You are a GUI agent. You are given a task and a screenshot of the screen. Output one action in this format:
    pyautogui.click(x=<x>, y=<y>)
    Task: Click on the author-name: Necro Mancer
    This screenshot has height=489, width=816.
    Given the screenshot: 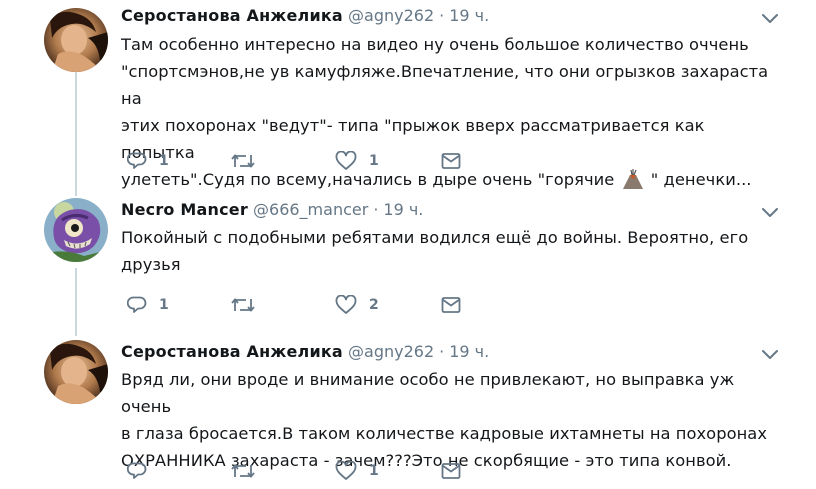 What is the action you would take?
    pyautogui.click(x=184, y=209)
    